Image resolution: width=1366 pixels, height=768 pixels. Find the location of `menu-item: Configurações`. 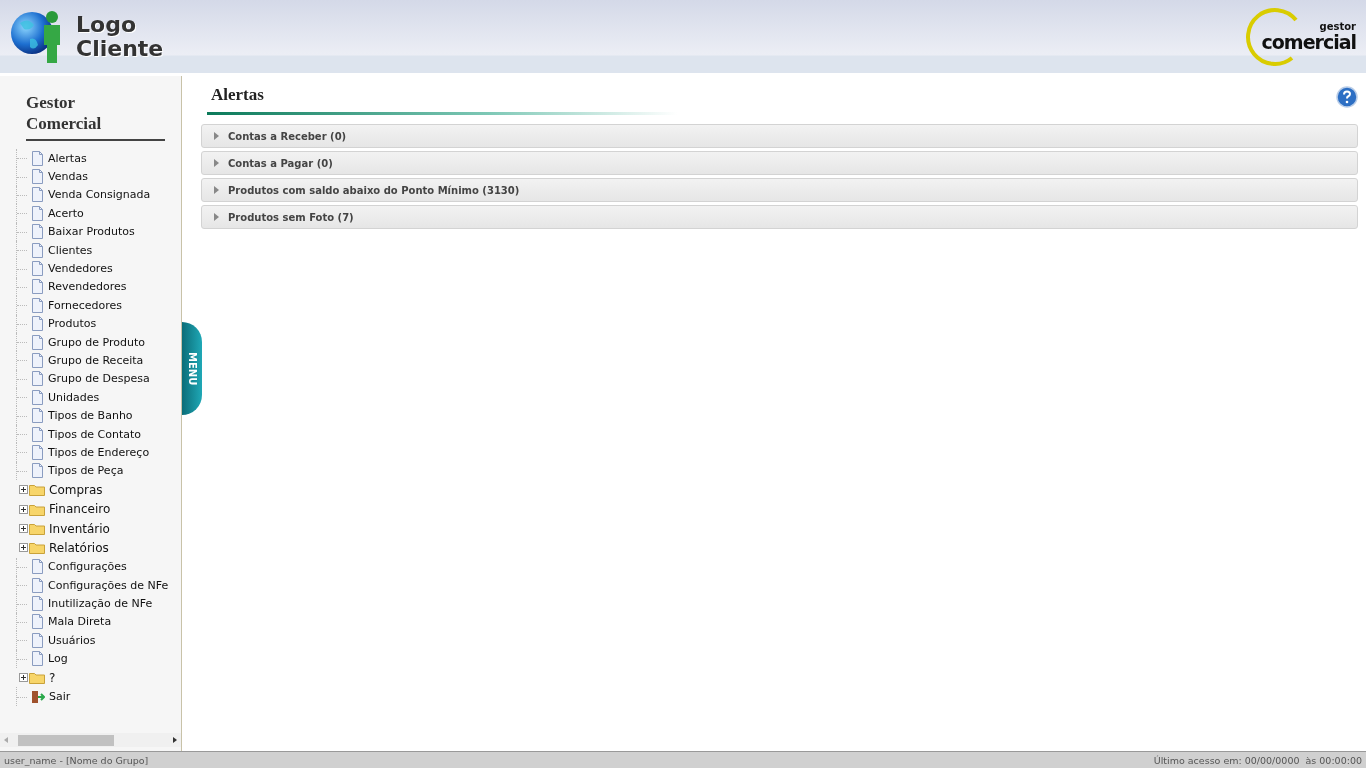

menu-item: Configurações is located at coordinates (87, 567).